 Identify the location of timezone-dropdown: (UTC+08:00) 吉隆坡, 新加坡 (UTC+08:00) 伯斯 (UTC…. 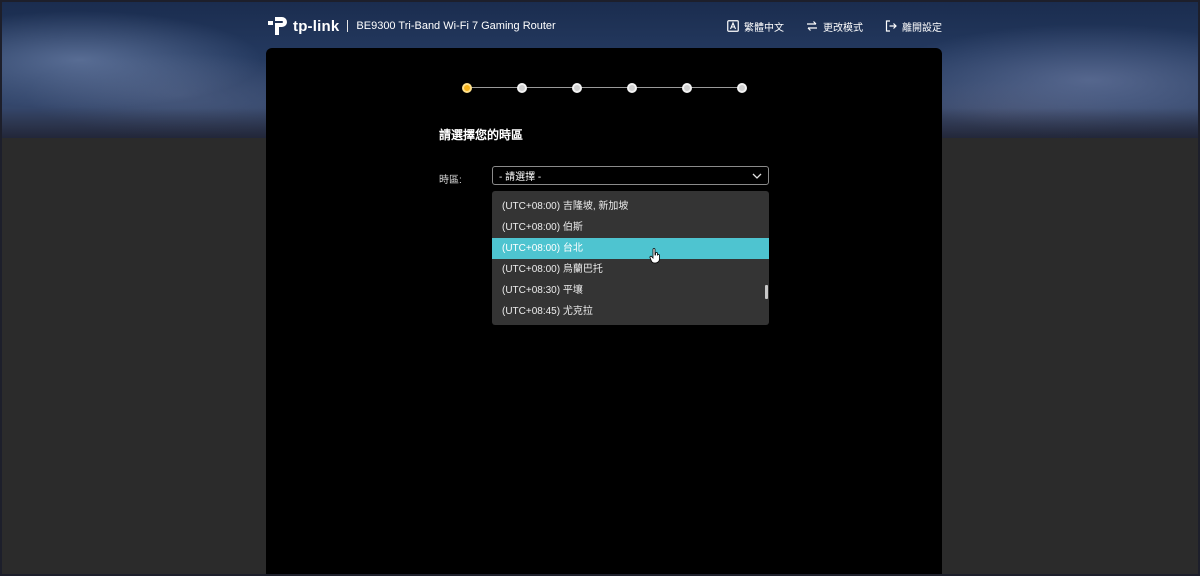
(630, 258).